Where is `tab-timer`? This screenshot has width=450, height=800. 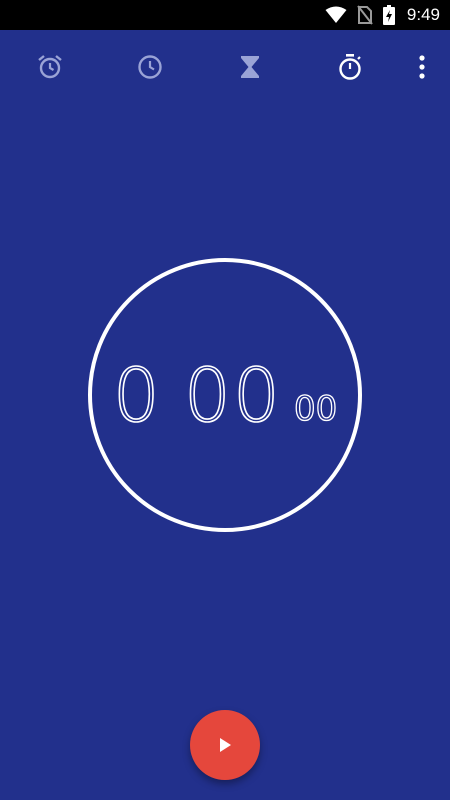
tab-timer is located at coordinates (250, 67).